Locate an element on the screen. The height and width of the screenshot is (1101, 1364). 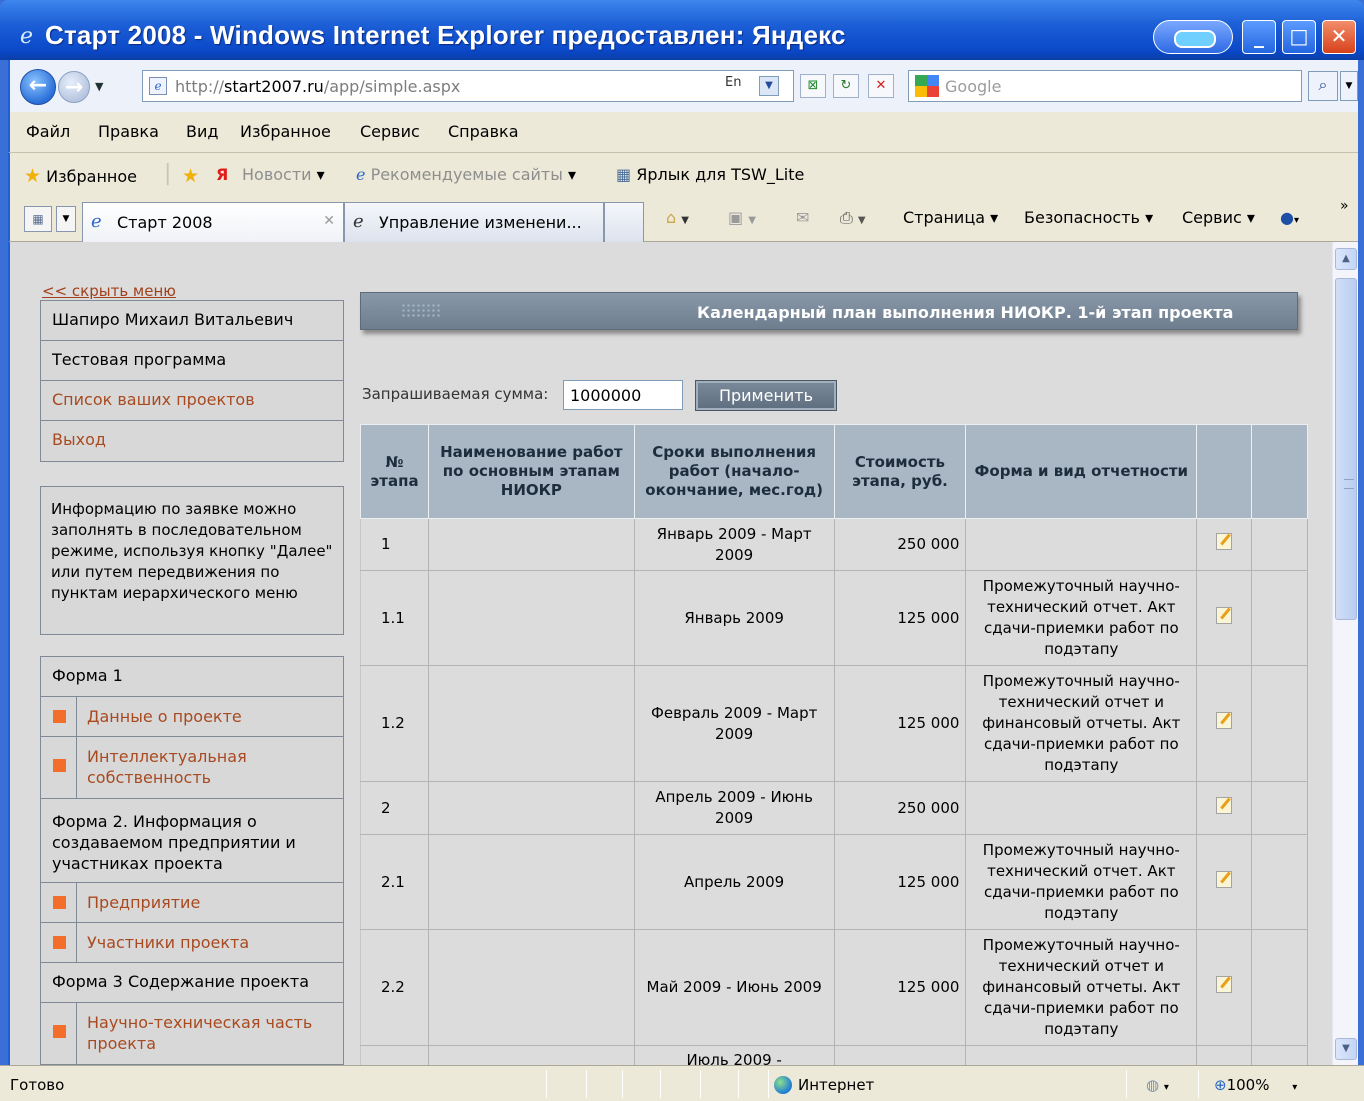
hide-menu-link: << скрыть меню is located at coordinates (109, 291).